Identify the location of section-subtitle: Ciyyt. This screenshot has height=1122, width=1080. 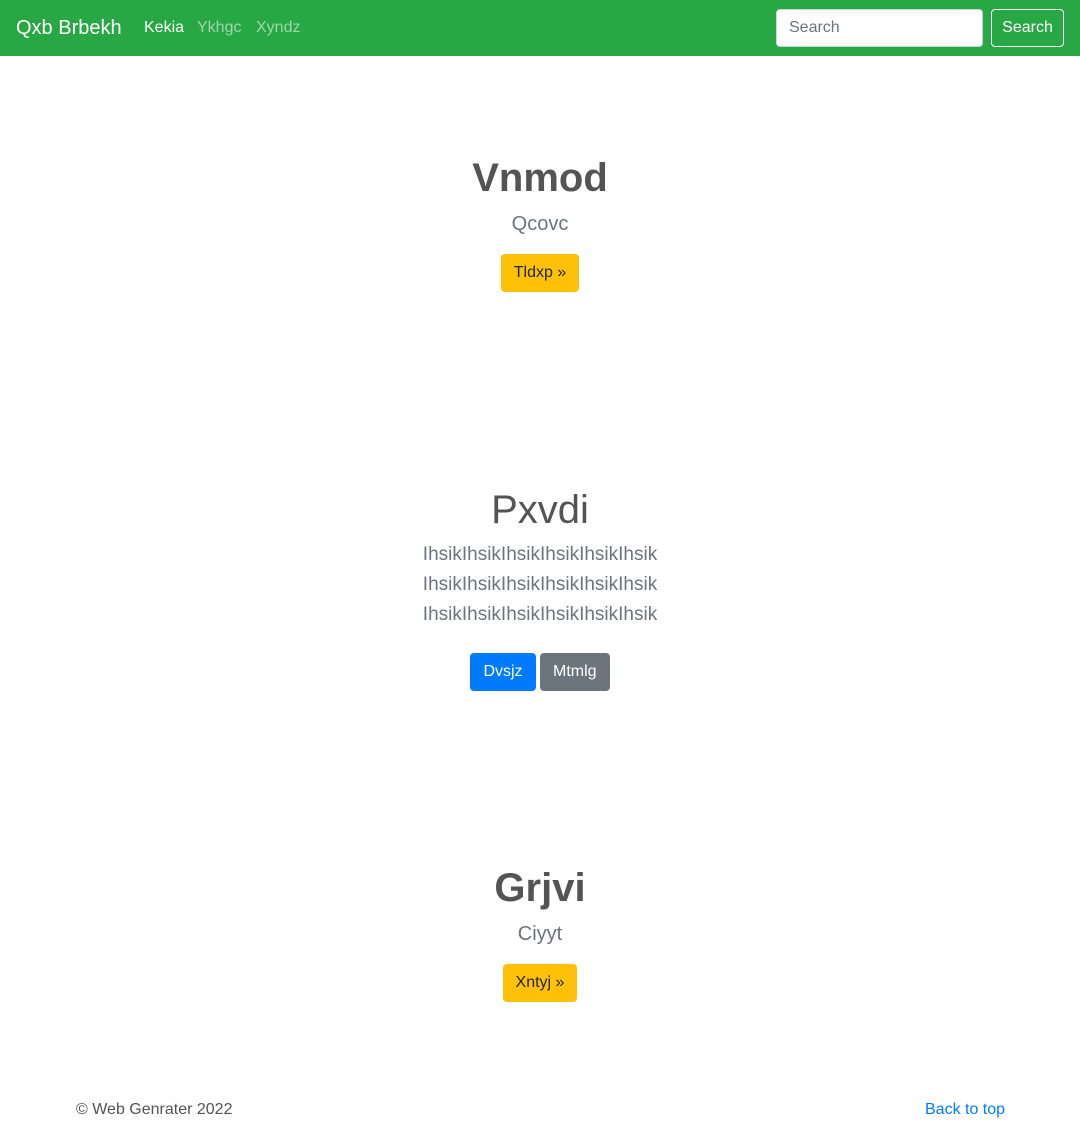
(540, 934).